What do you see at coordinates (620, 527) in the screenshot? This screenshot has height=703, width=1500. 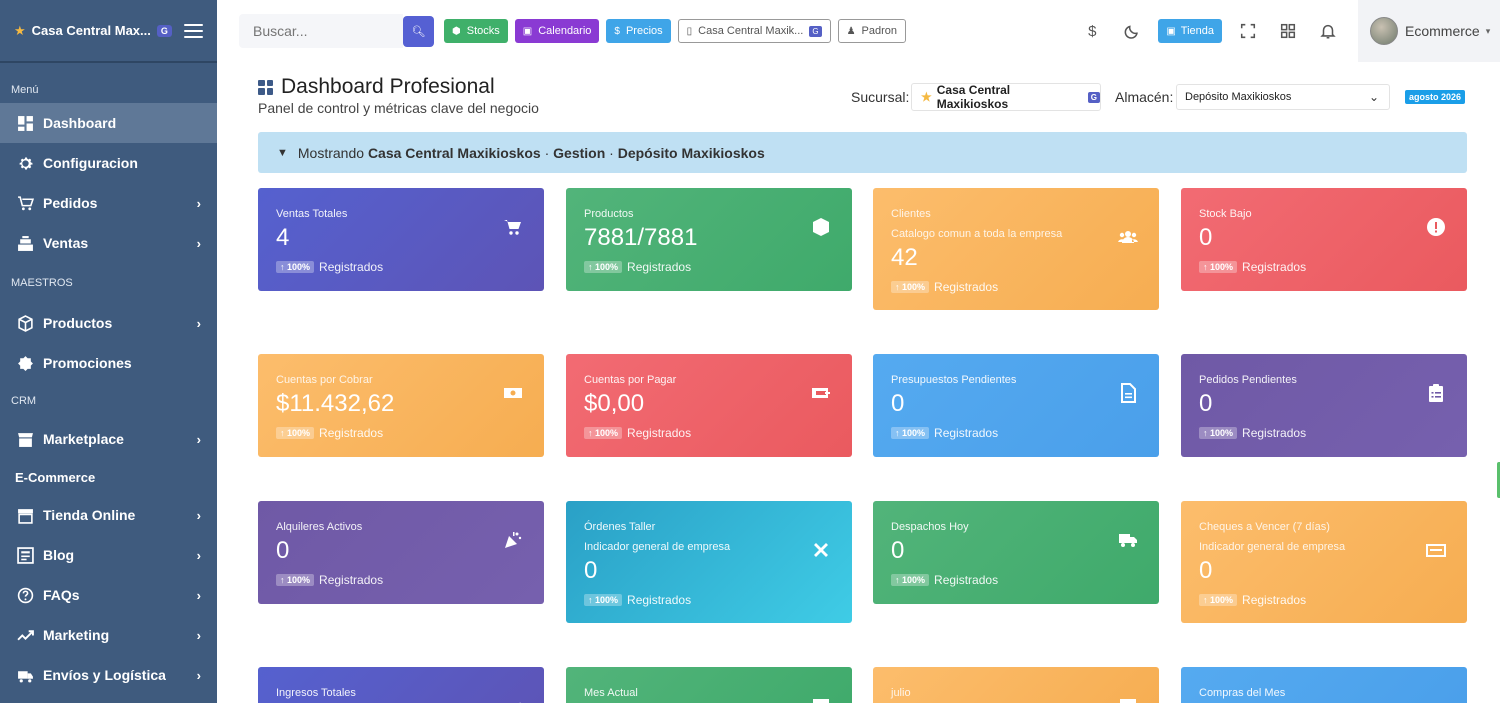 I see `card-label: Órdenes Taller` at bounding box center [620, 527].